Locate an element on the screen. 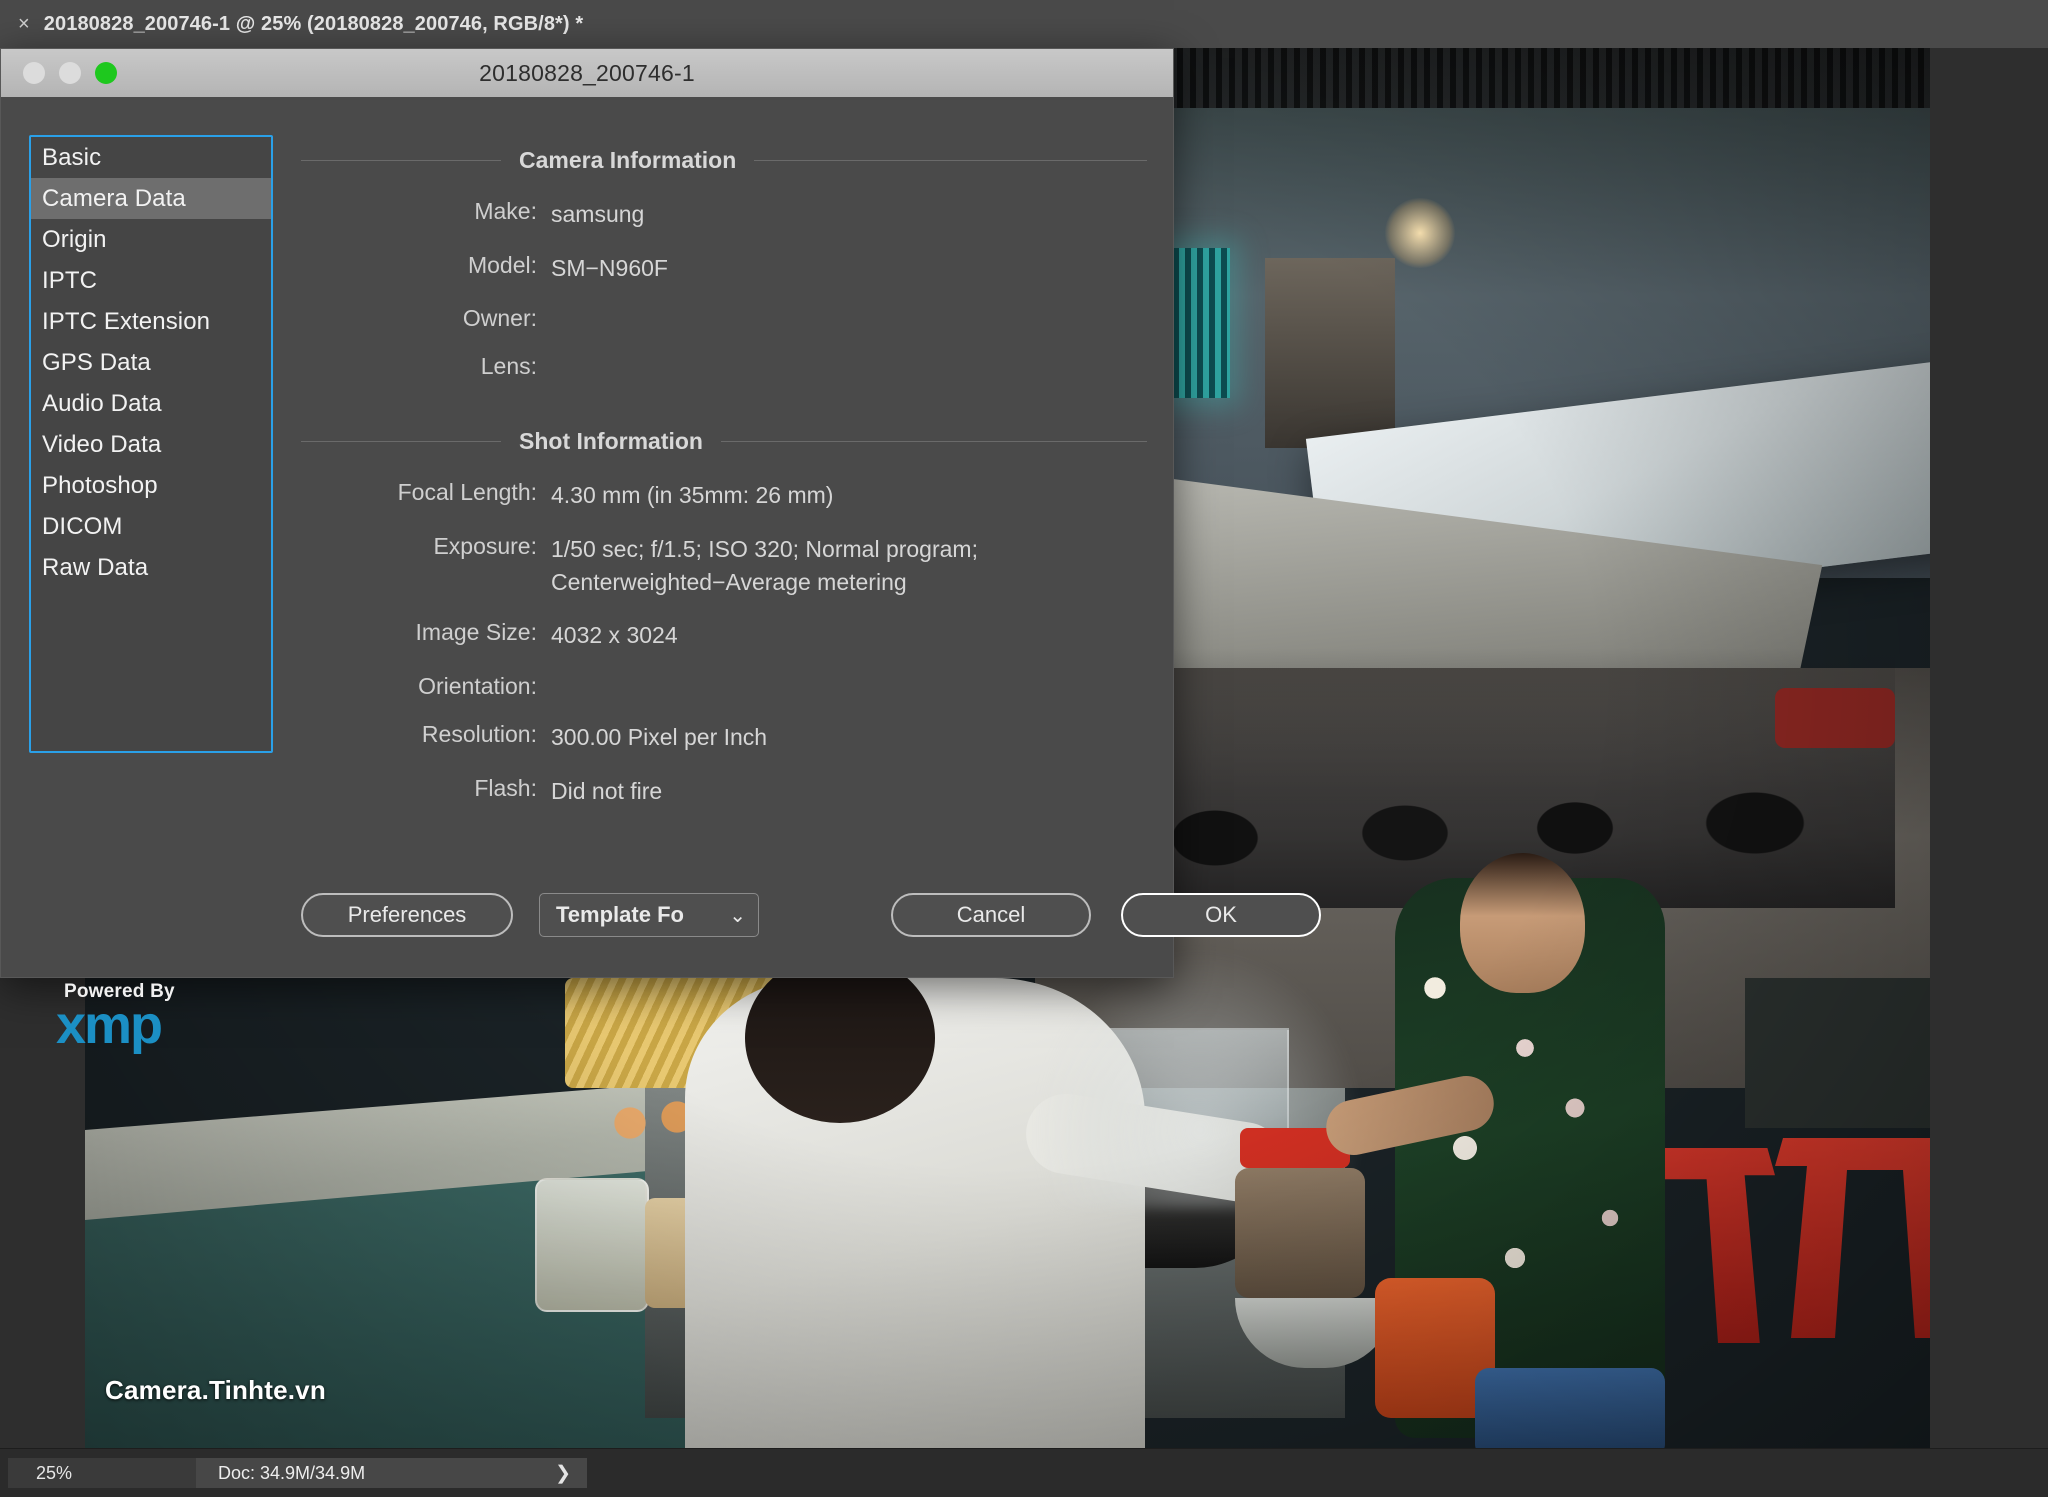 This screenshot has height=1497, width=2048. photo-red-stool-right is located at coordinates (1852, 1238).